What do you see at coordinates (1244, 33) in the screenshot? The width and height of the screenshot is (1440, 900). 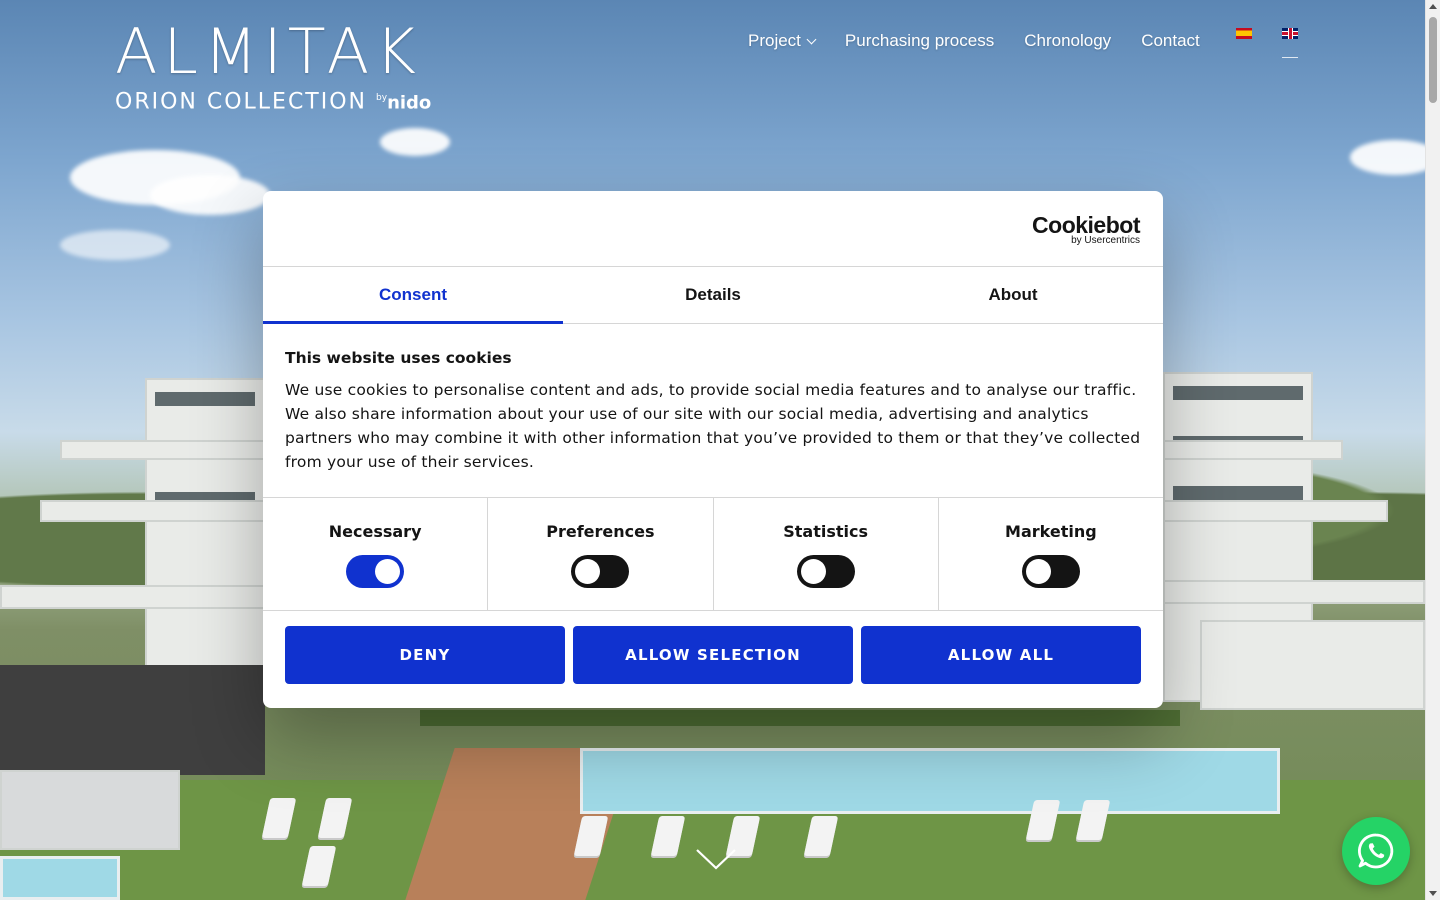 I see `flag-es-icon` at bounding box center [1244, 33].